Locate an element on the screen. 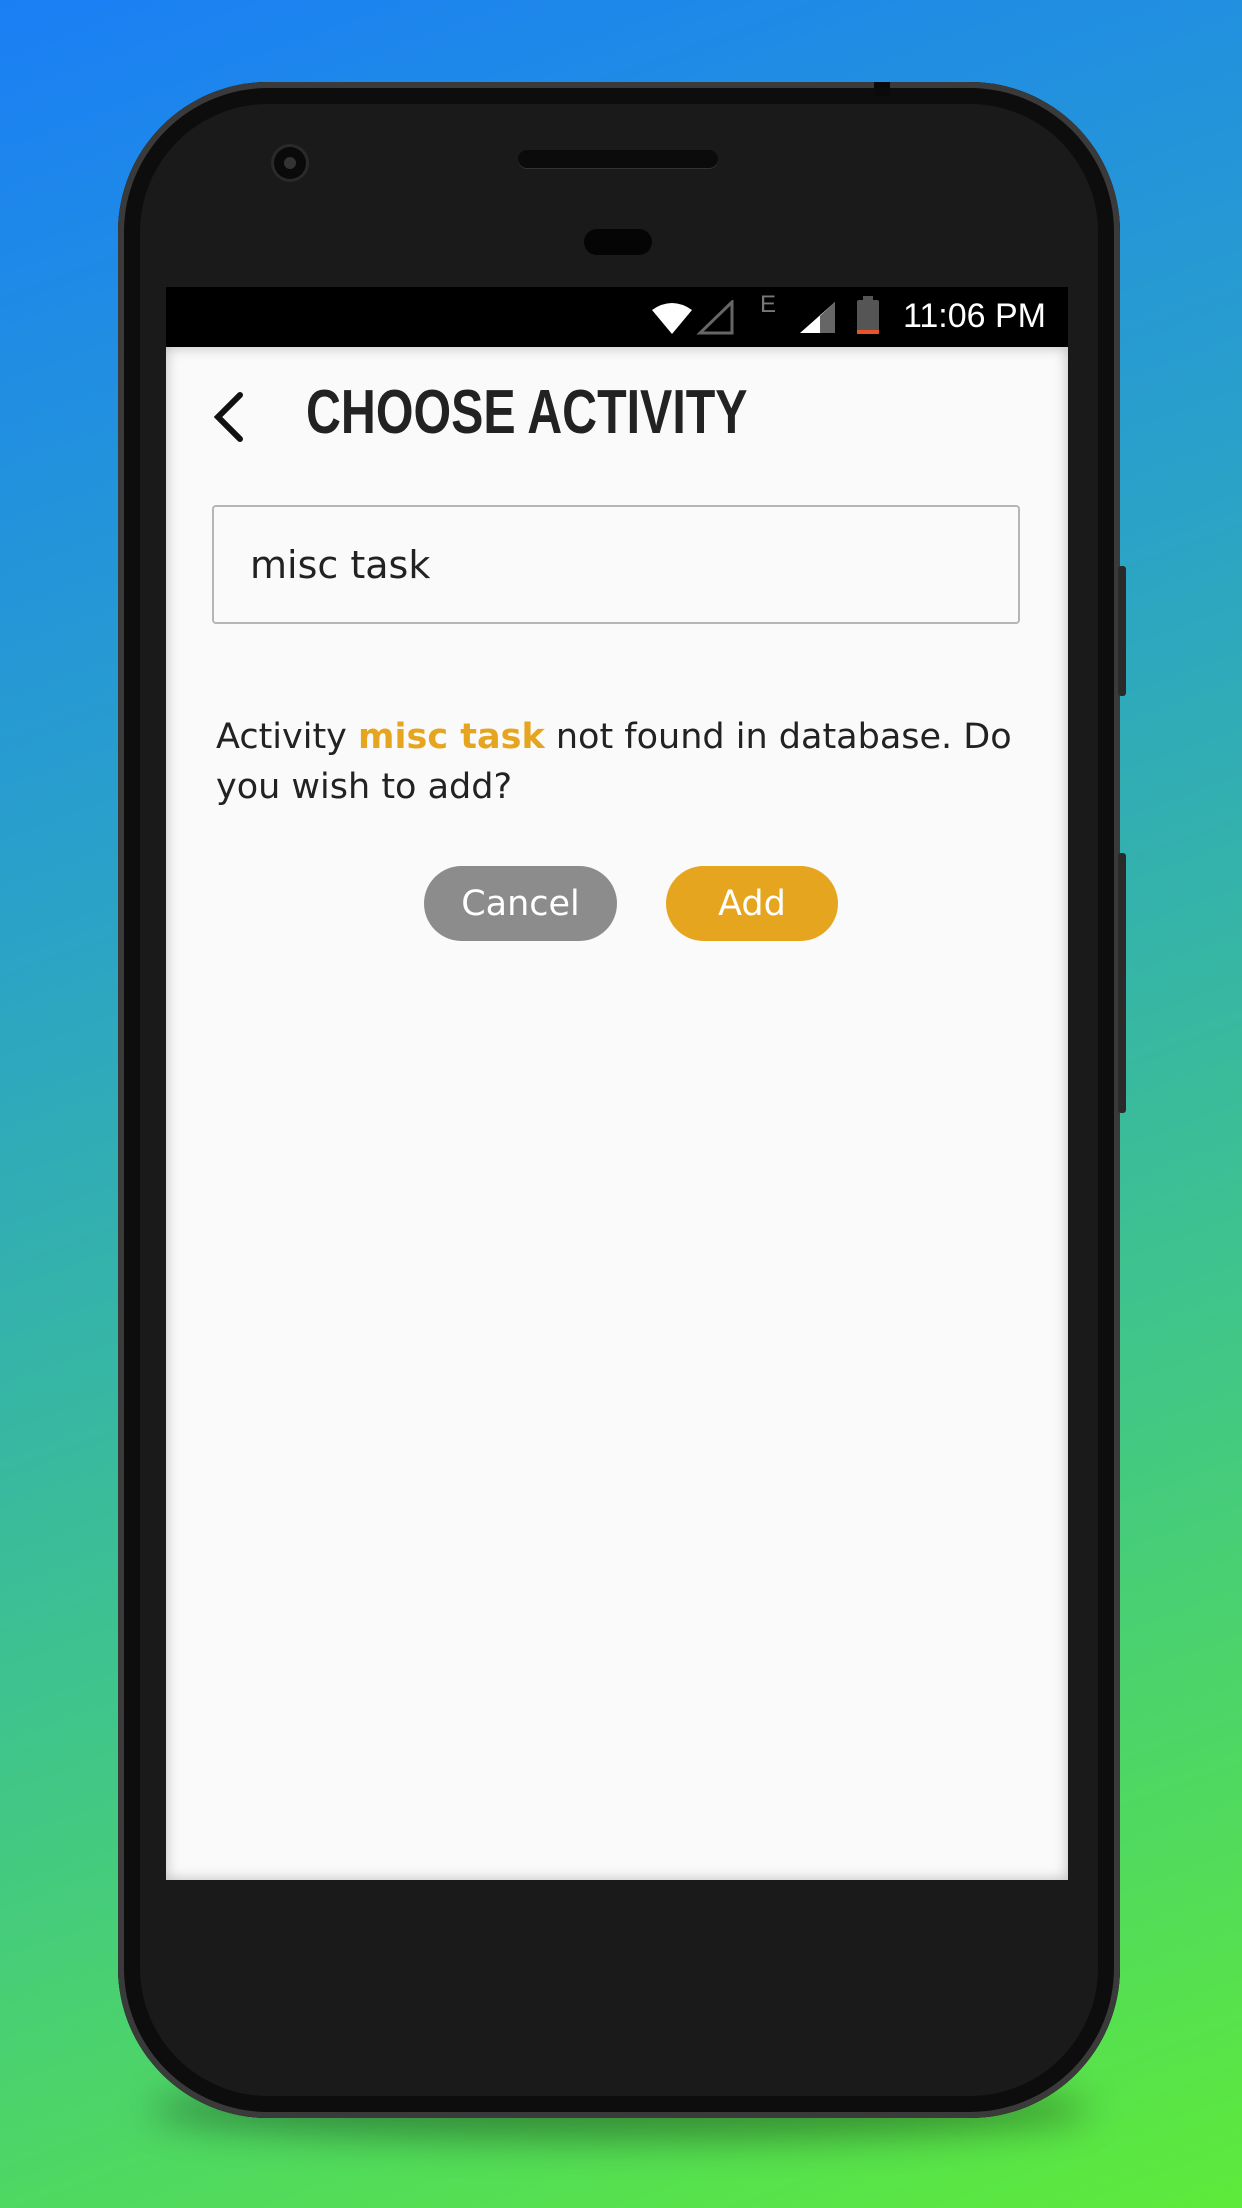 This screenshot has height=2208, width=1242. chevron-left-icon is located at coordinates (228, 417).